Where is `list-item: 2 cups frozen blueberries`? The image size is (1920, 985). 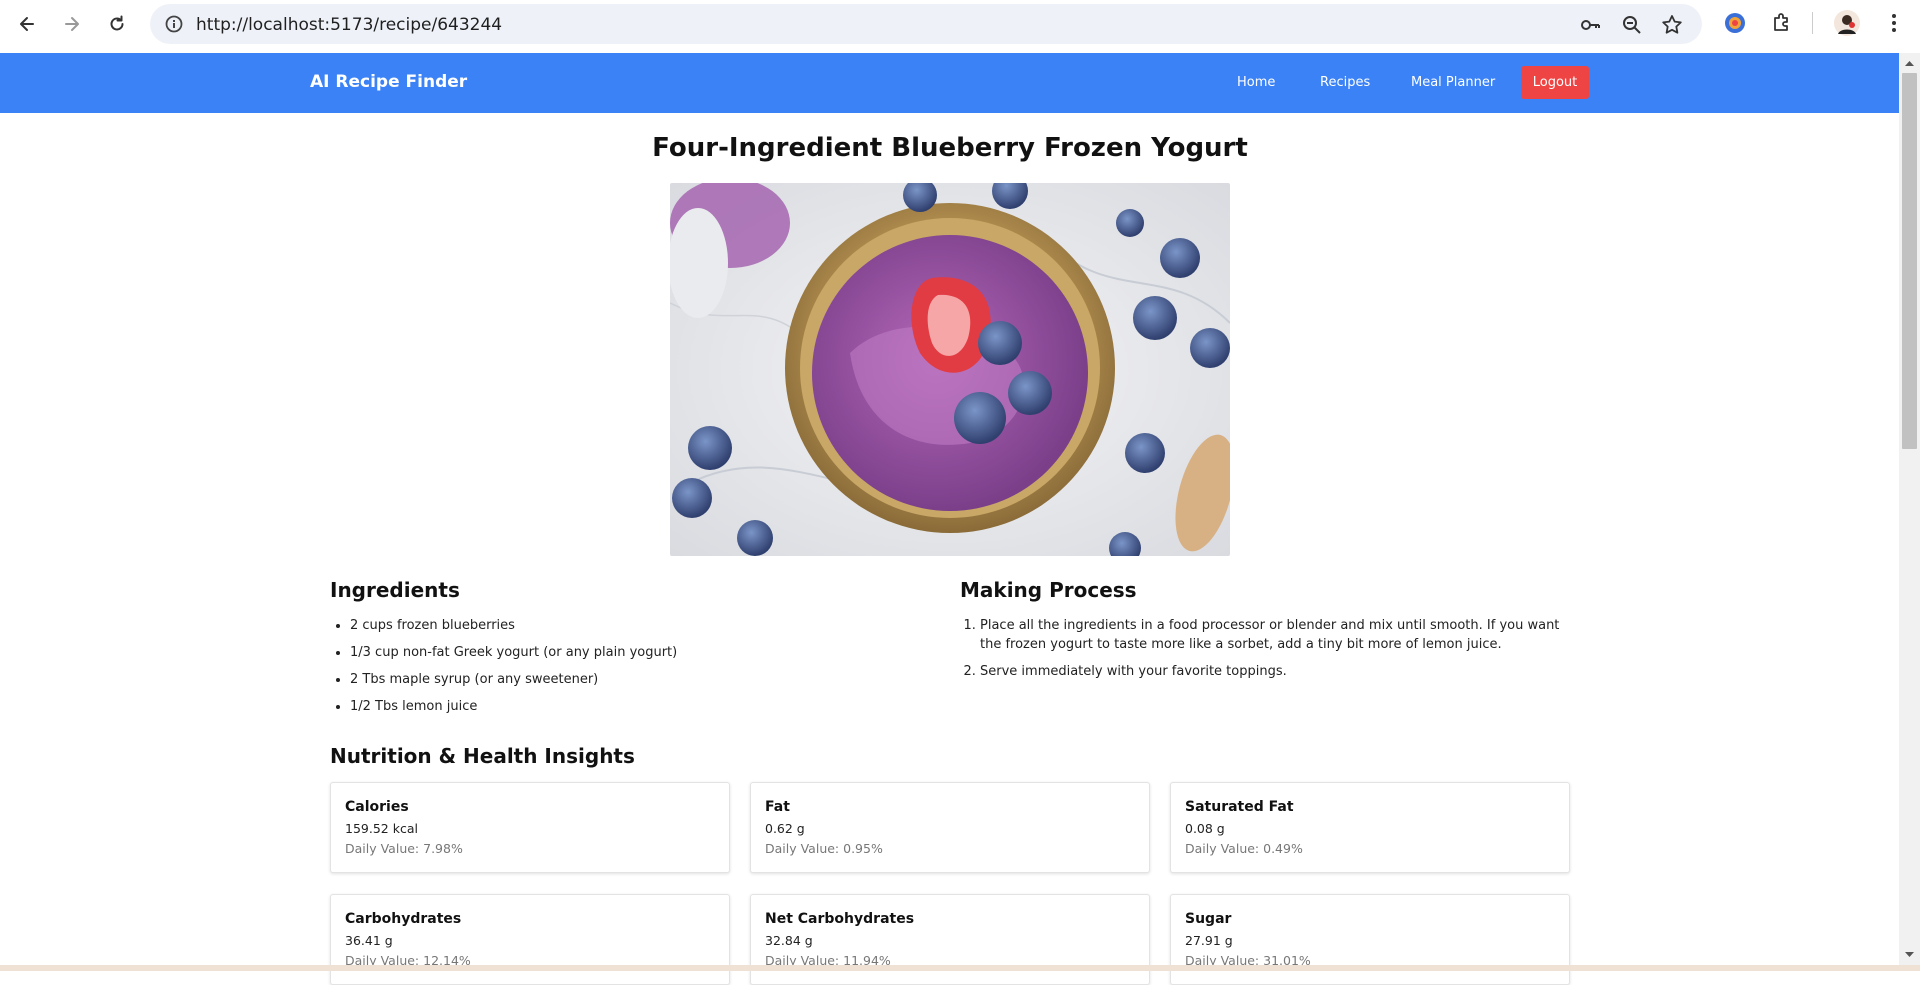
list-item: 2 cups frozen blueberries is located at coordinates (630, 625).